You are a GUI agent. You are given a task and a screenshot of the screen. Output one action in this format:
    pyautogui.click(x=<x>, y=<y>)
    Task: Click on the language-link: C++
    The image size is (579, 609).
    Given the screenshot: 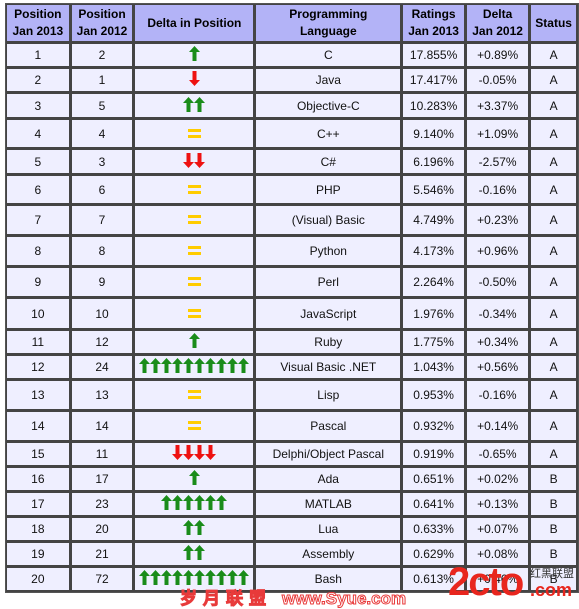 What is the action you would take?
    pyautogui.click(x=329, y=134)
    